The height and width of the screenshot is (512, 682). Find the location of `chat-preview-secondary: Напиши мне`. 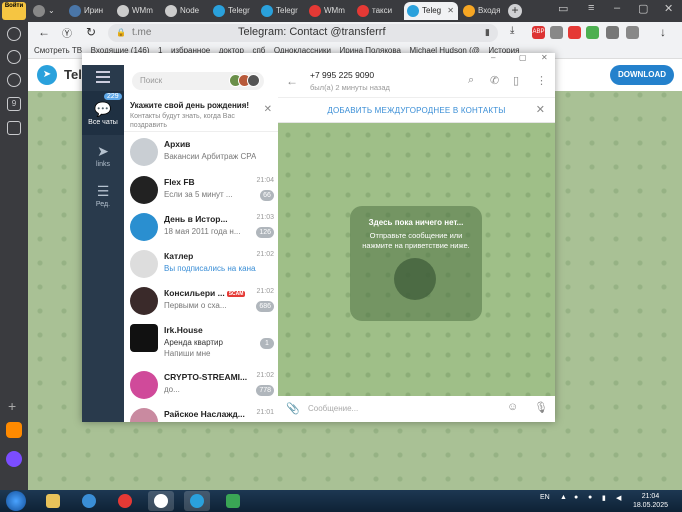

chat-preview-secondary: Напиши мне is located at coordinates (187, 353).